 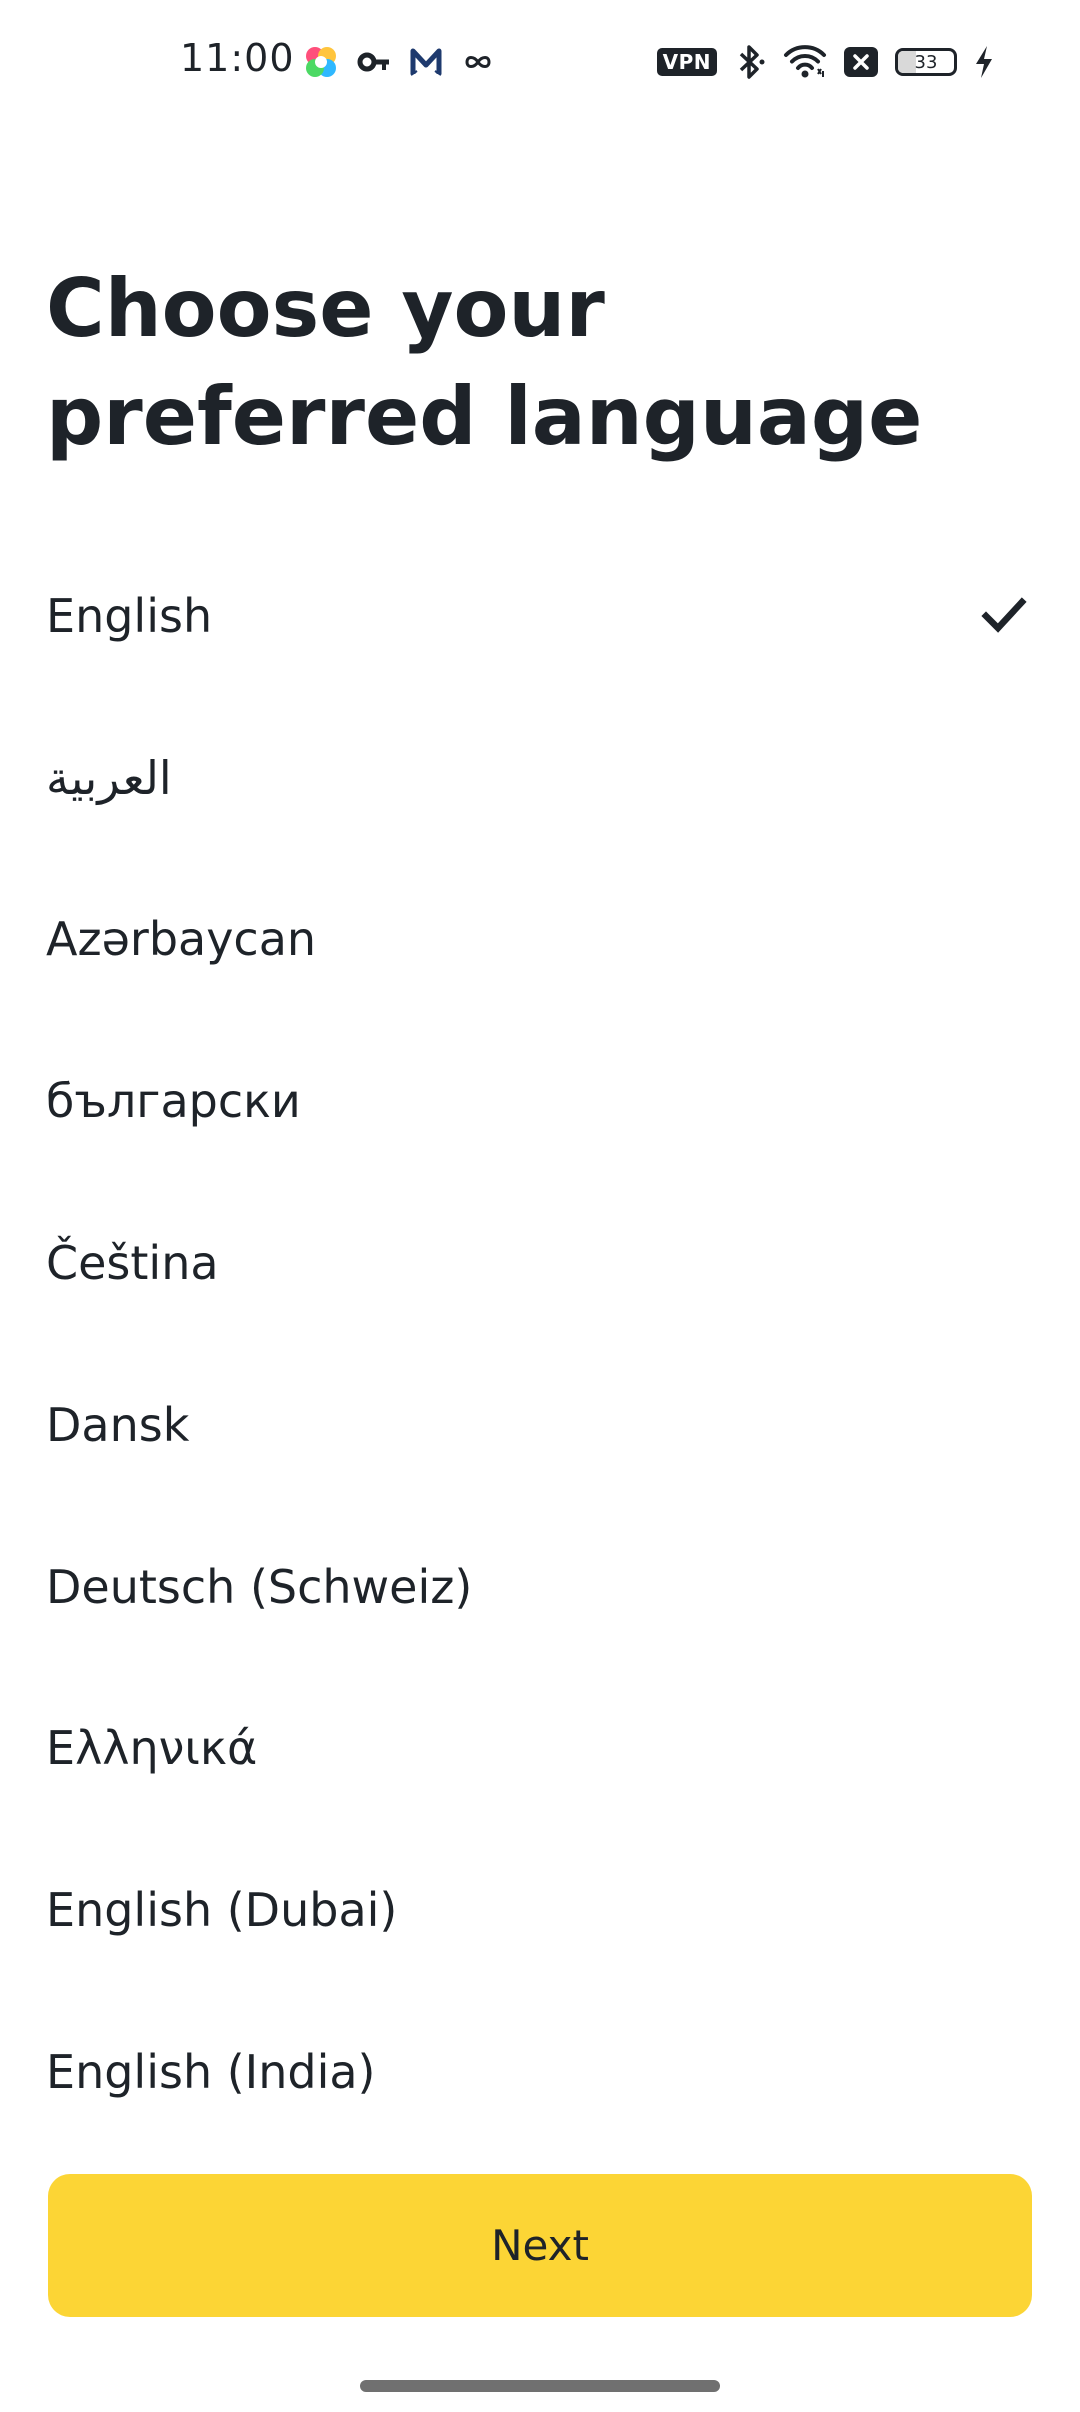 I want to click on page-title: Choose your preferred language, so click(x=484, y=362).